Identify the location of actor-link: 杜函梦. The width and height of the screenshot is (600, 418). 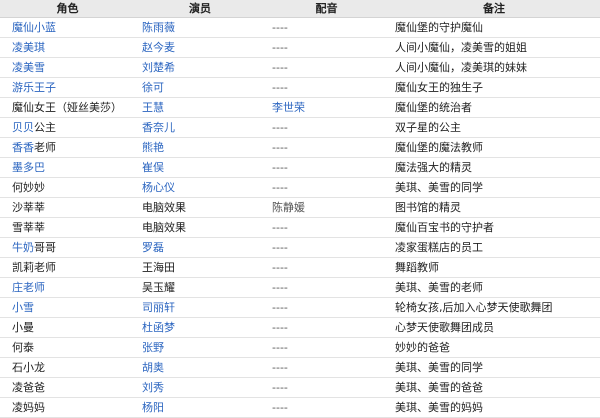
(158, 327).